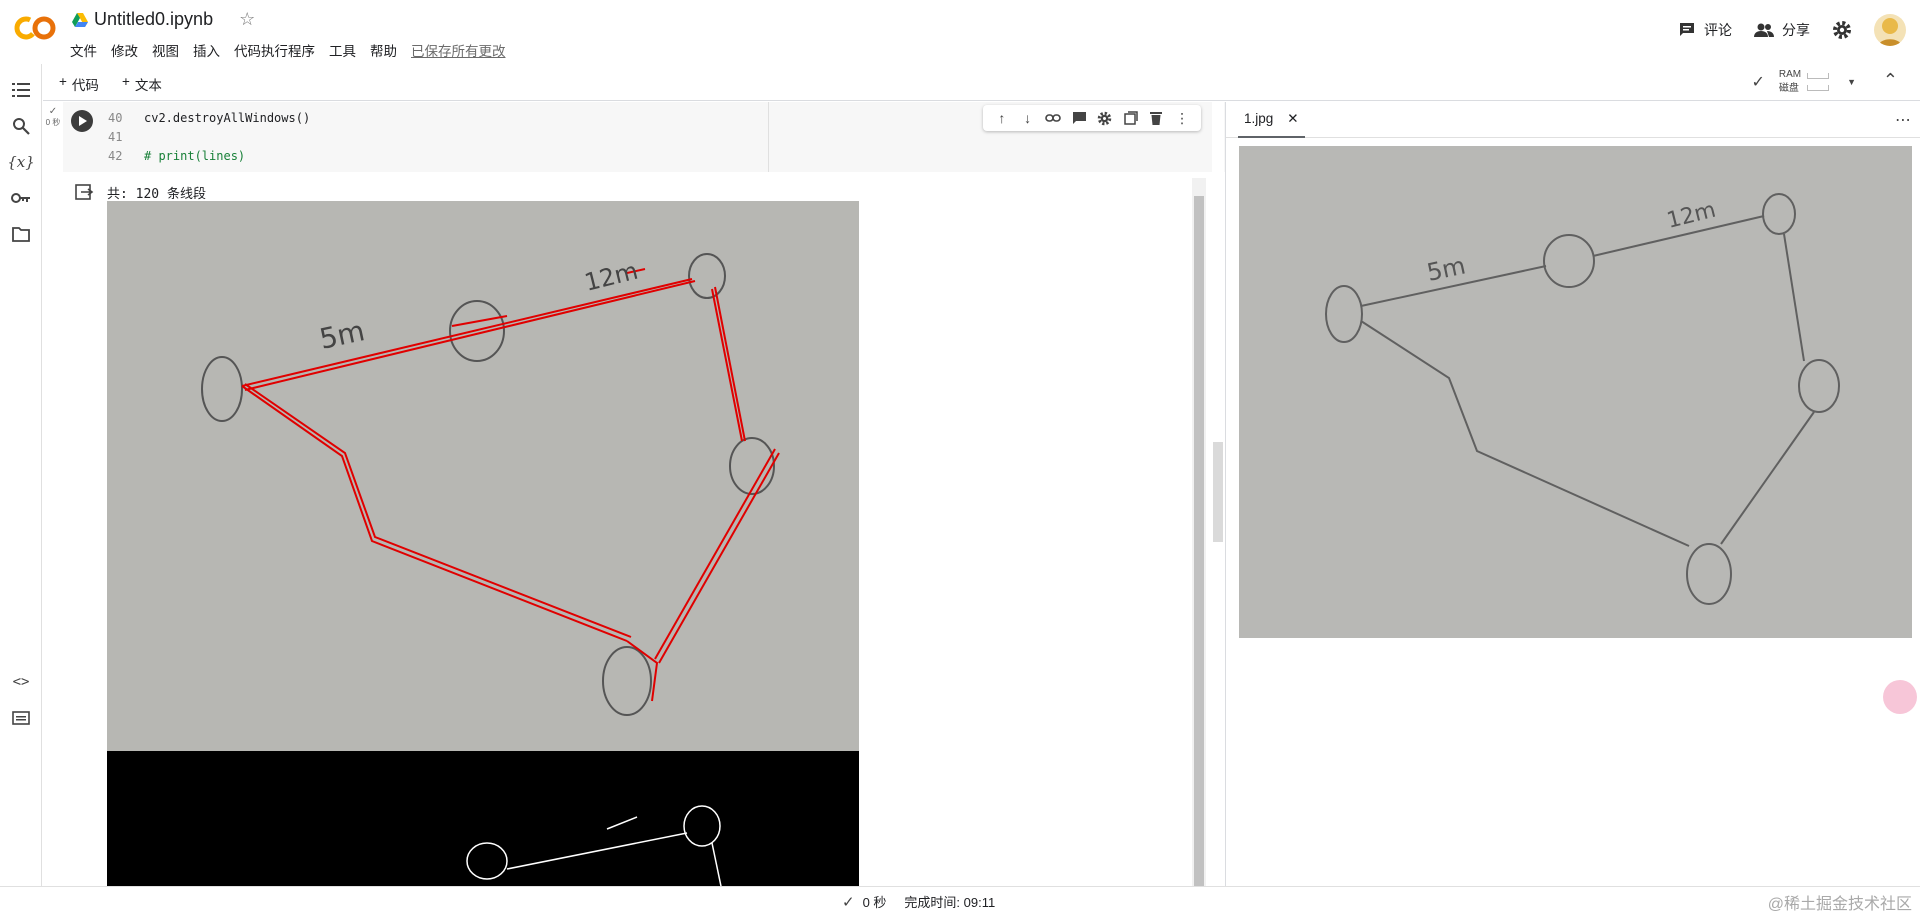 The width and height of the screenshot is (1920, 914). I want to click on add-text-label: 文本, so click(148, 85).